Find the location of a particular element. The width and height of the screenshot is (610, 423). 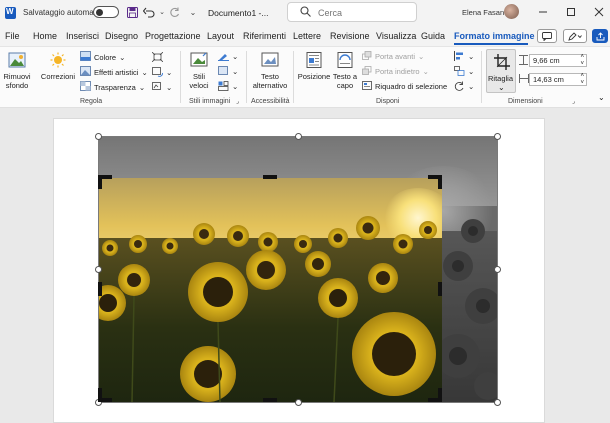

position-label: Posizione is located at coordinates (314, 76).